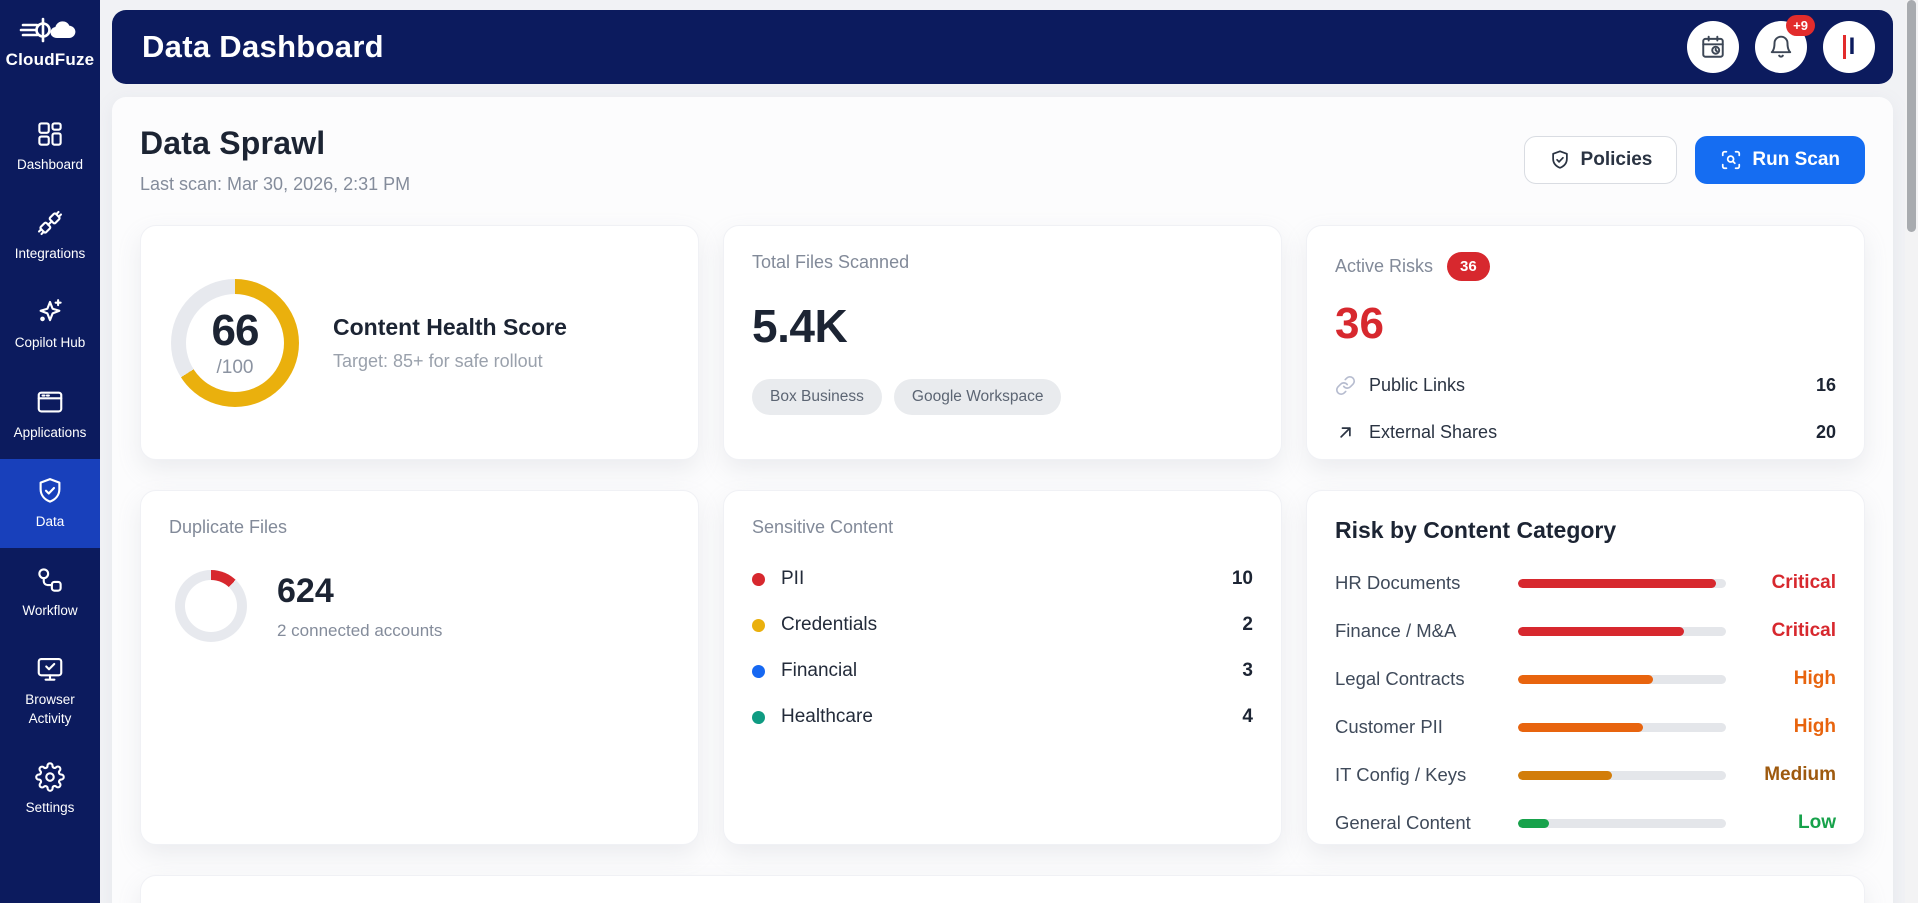 The width and height of the screenshot is (1918, 903). I want to click on sidebar-item-label: Applications, so click(50, 432).